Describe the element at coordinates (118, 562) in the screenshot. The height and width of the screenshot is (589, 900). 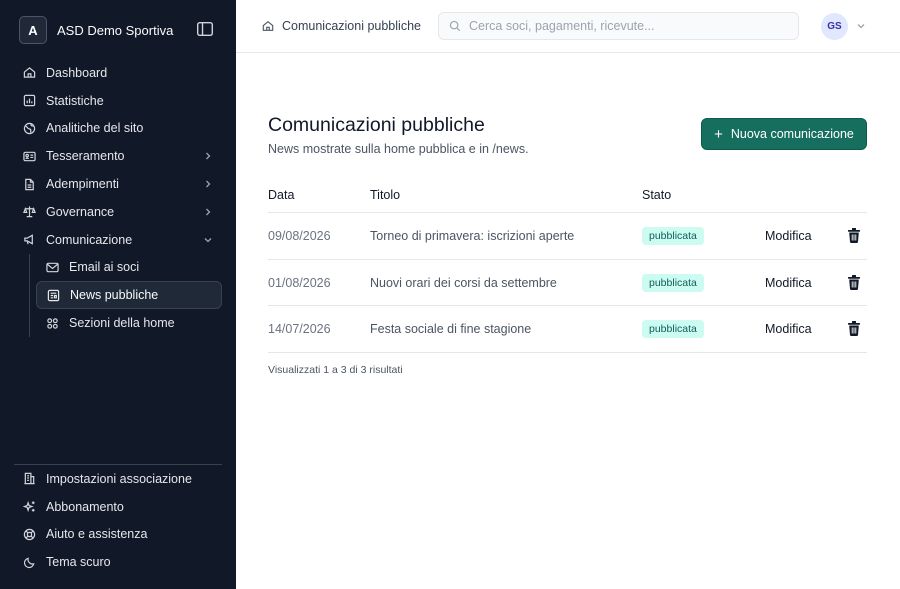
I see `sidebar-item-tema-scuro: Tema scuro` at that location.